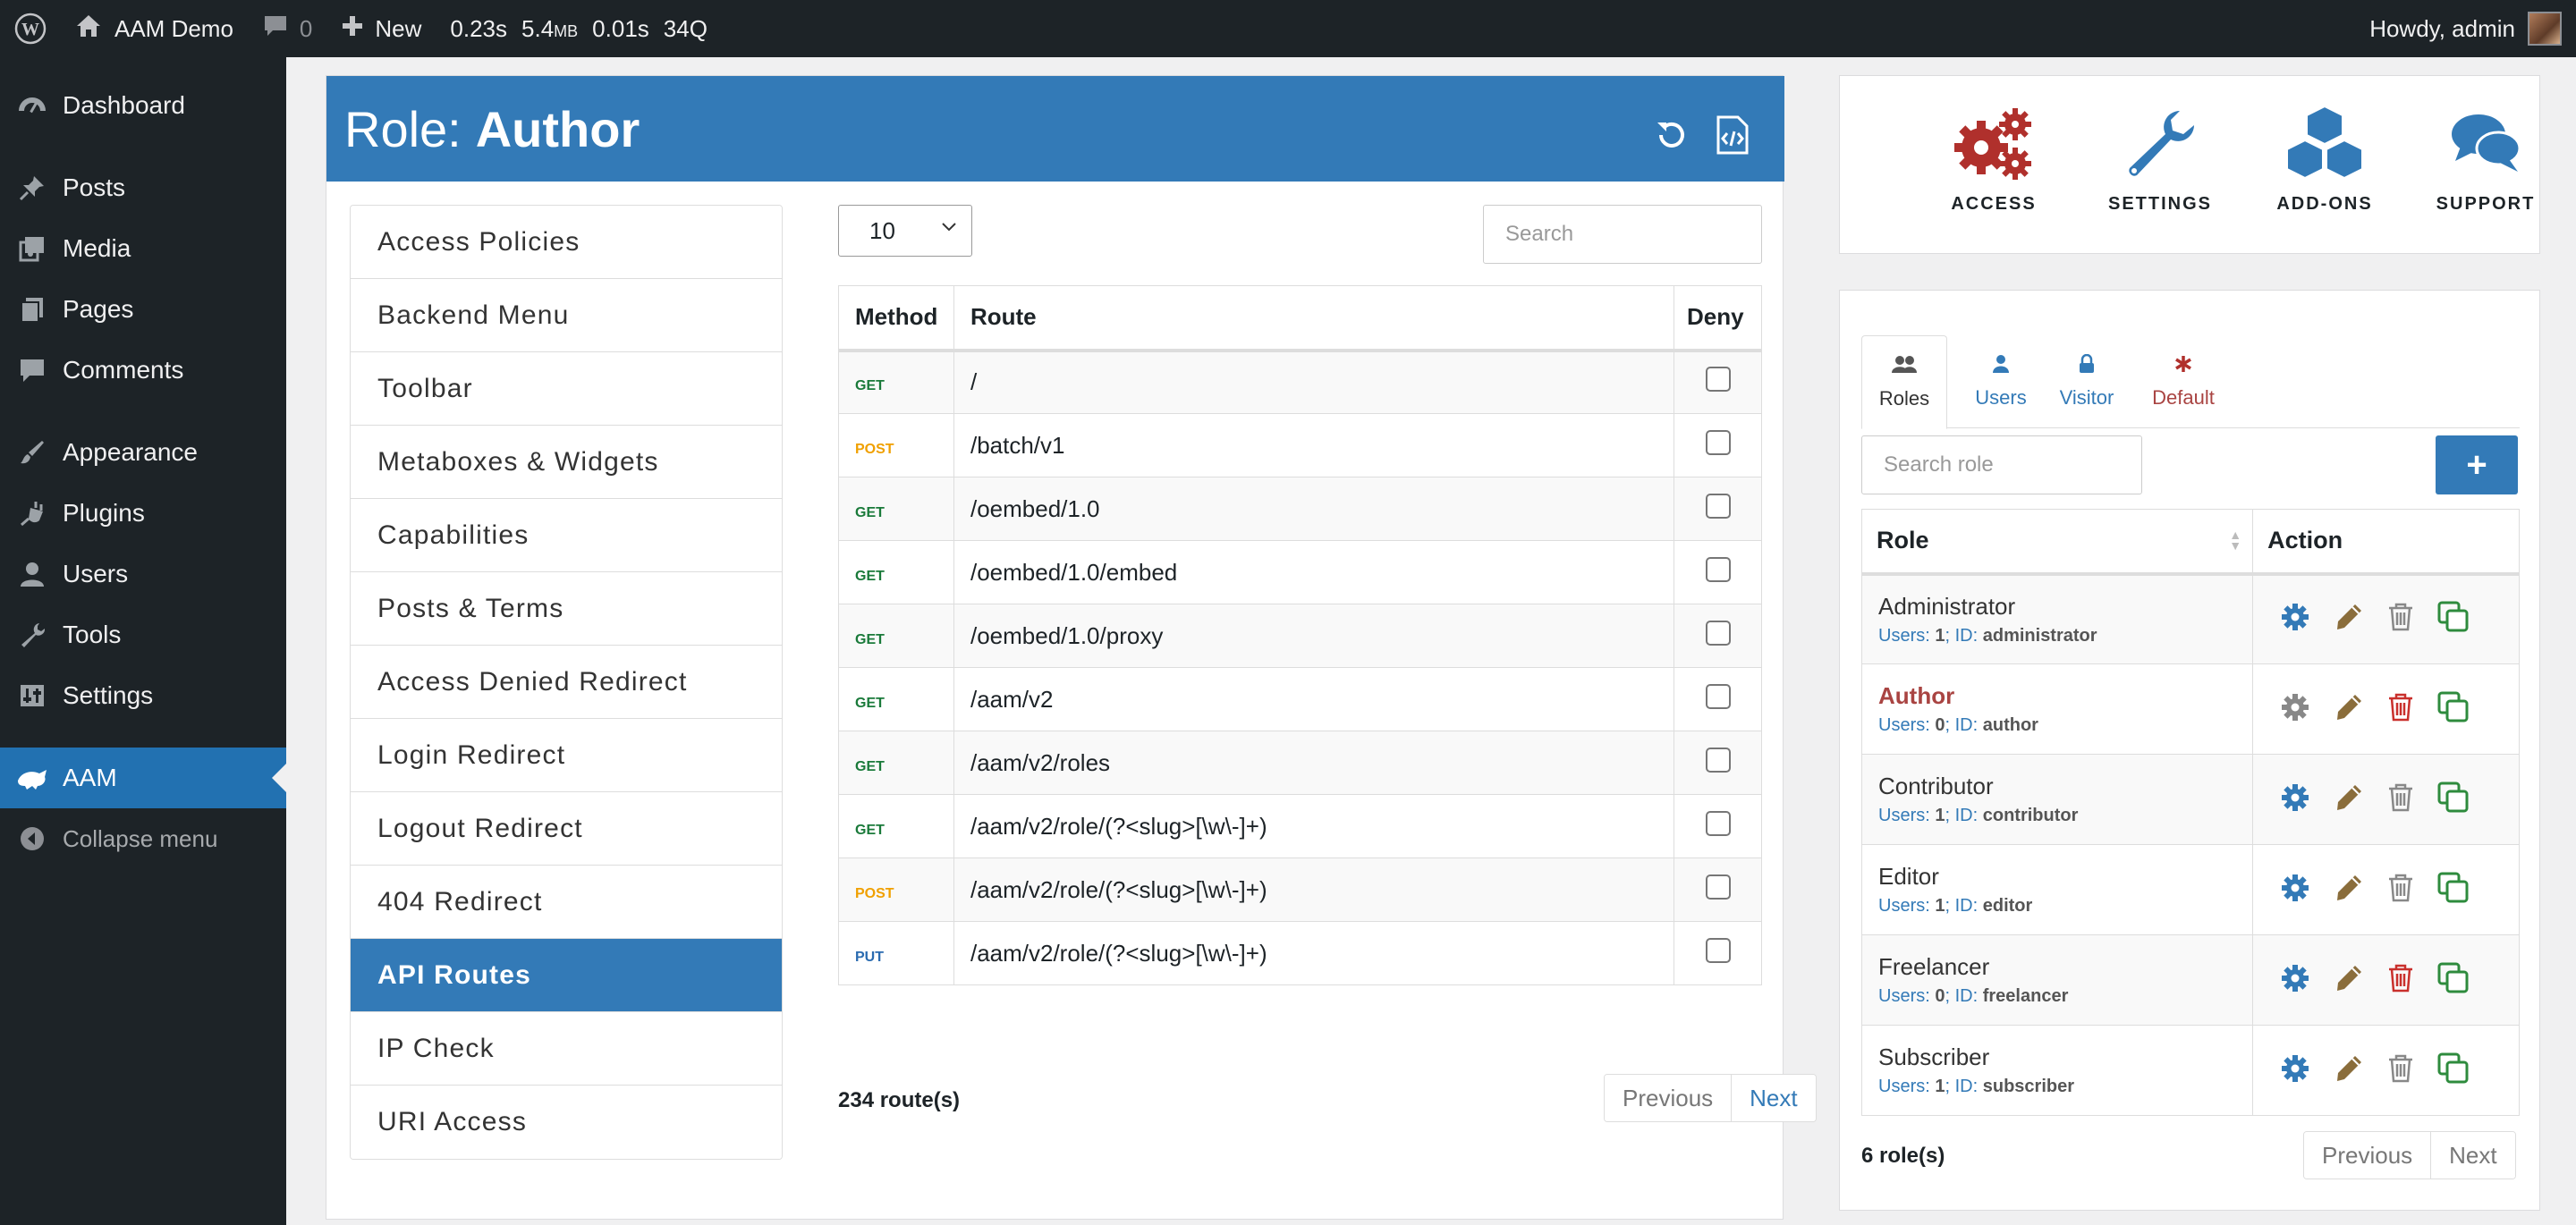 The height and width of the screenshot is (1225, 2576). Describe the element at coordinates (143, 778) in the screenshot. I see `sidebar-item-aam: AAM` at that location.